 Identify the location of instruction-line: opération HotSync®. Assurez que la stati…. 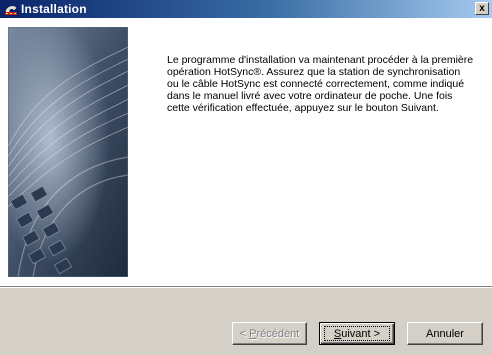
(314, 72).